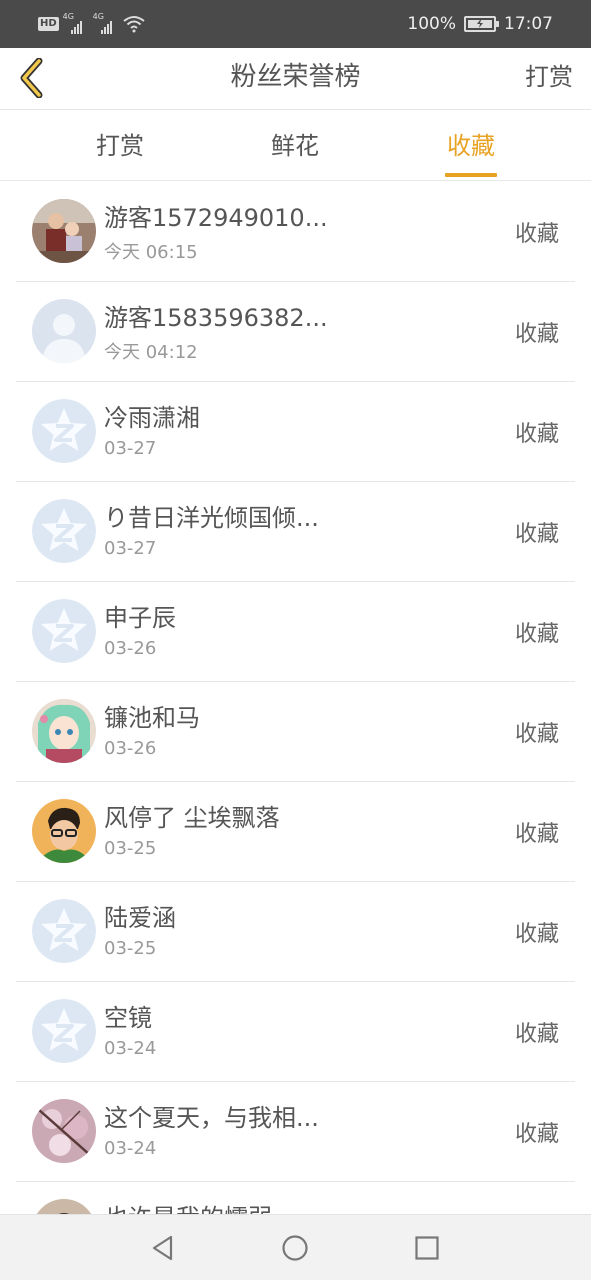 Image resolution: width=591 pixels, height=1280 pixels. I want to click on page-title: 粉丝荣誉榜, so click(295, 77).